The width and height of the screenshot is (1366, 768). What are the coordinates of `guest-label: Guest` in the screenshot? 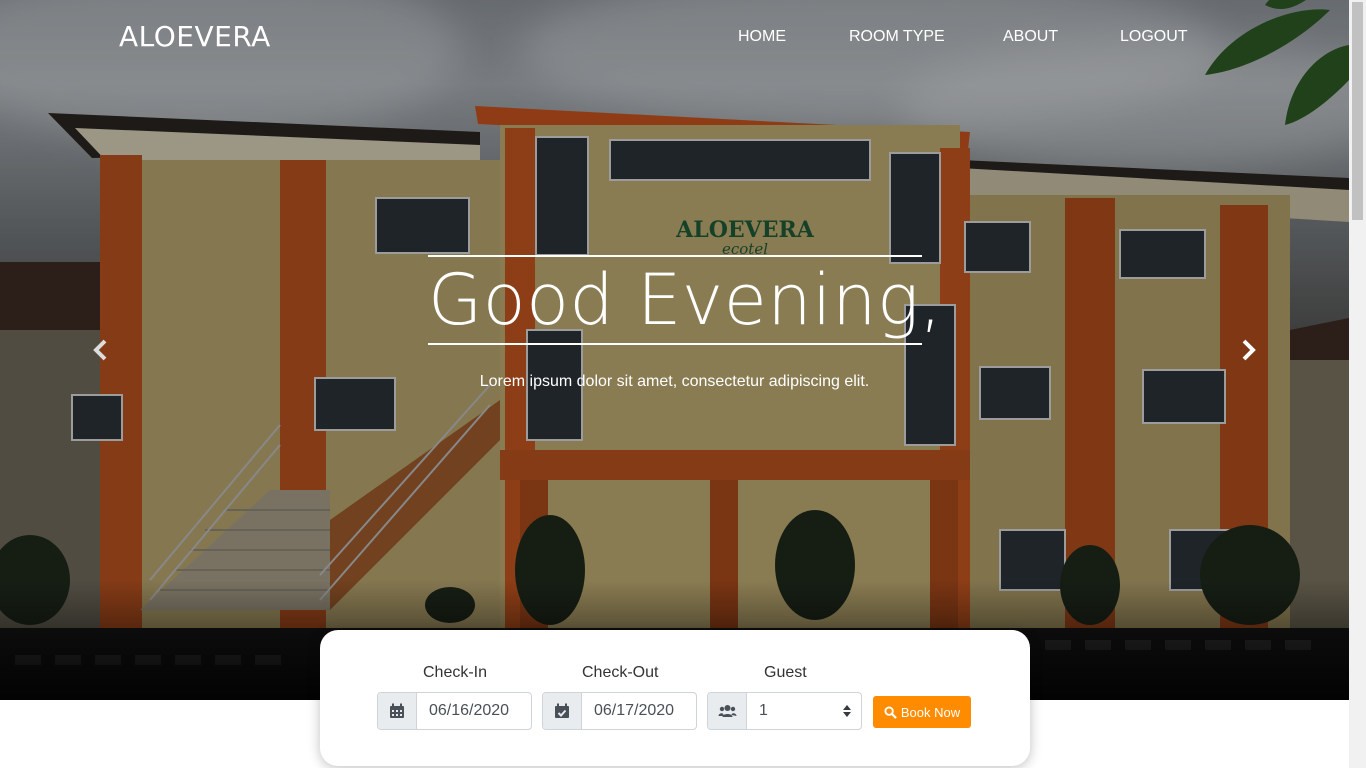 It's located at (785, 672).